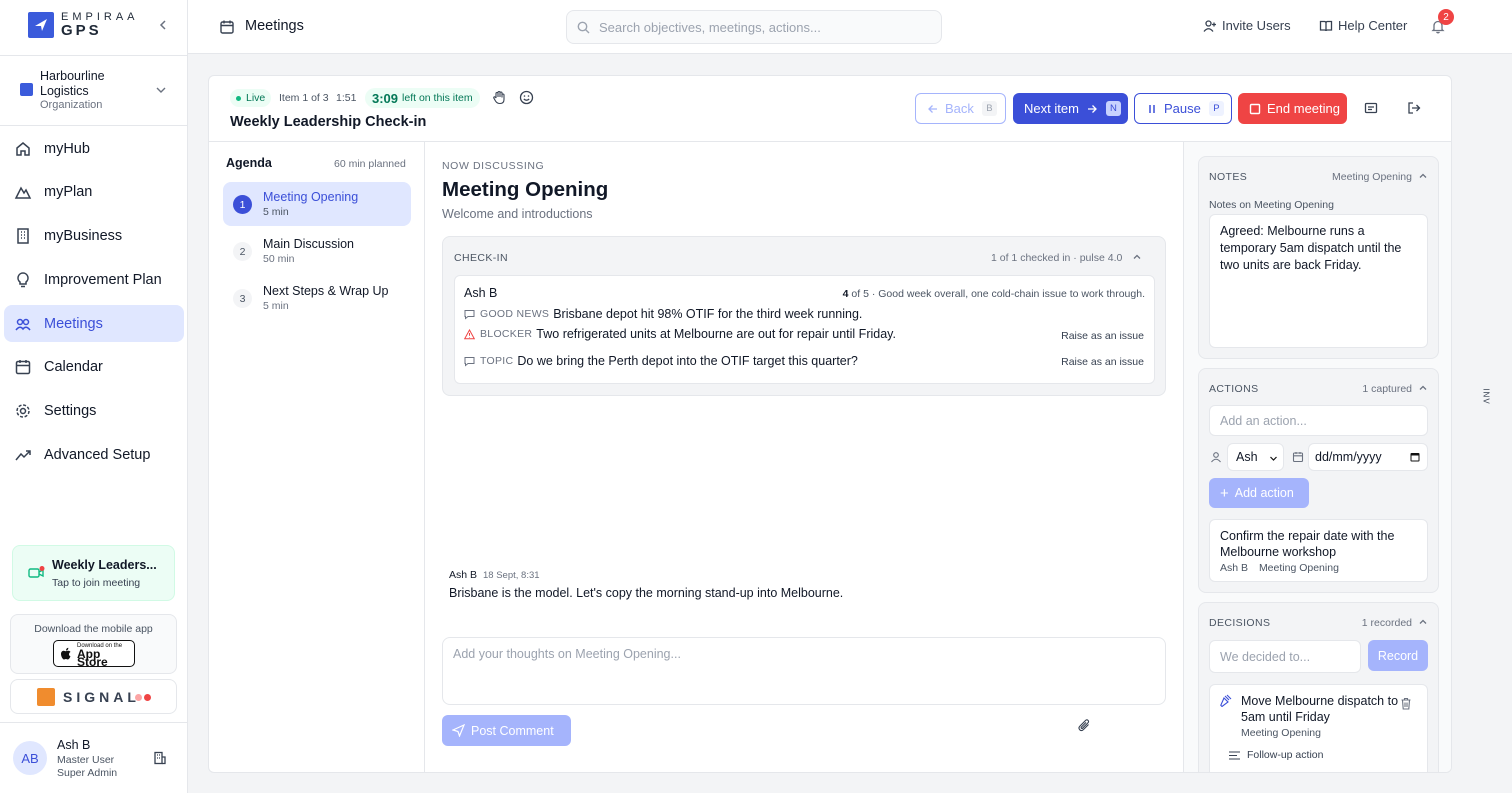 This screenshot has width=1512, height=793. Describe the element at coordinates (94, 654) in the screenshot. I see `app-store-badge: Download on the App Store` at that location.